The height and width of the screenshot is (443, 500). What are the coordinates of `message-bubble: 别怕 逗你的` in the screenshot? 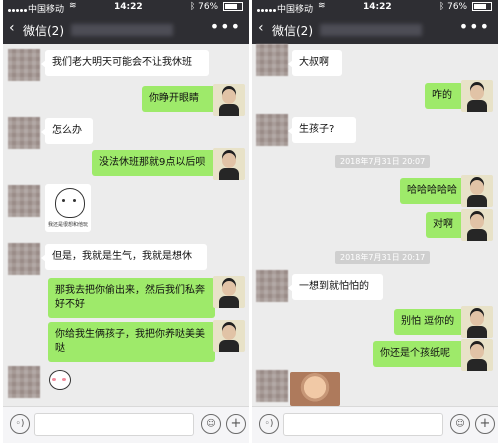 It's located at (431, 322).